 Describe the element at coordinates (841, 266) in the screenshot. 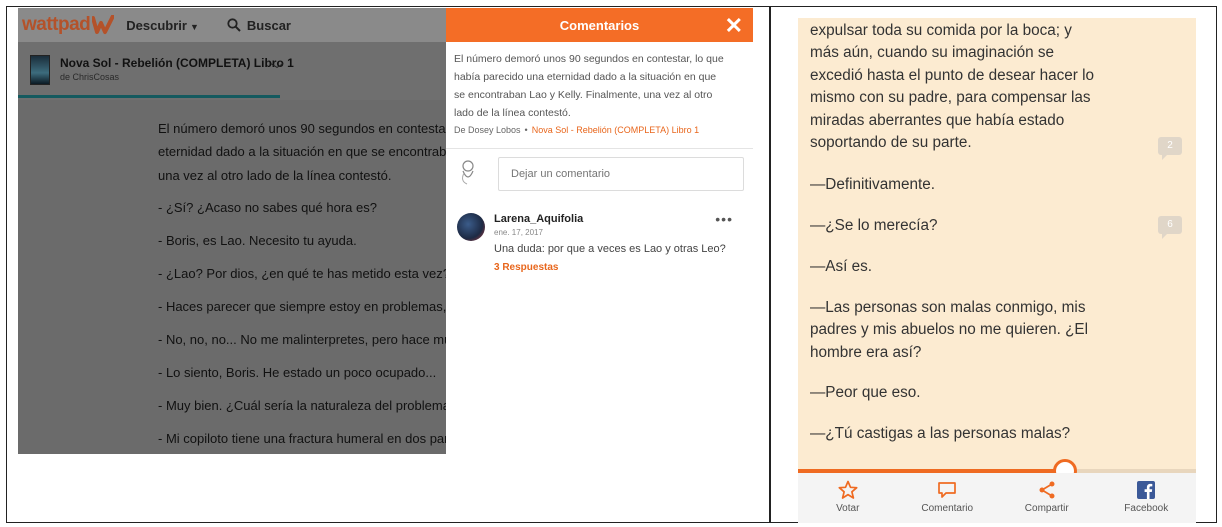

I see `text-line: —Así es.` at that location.